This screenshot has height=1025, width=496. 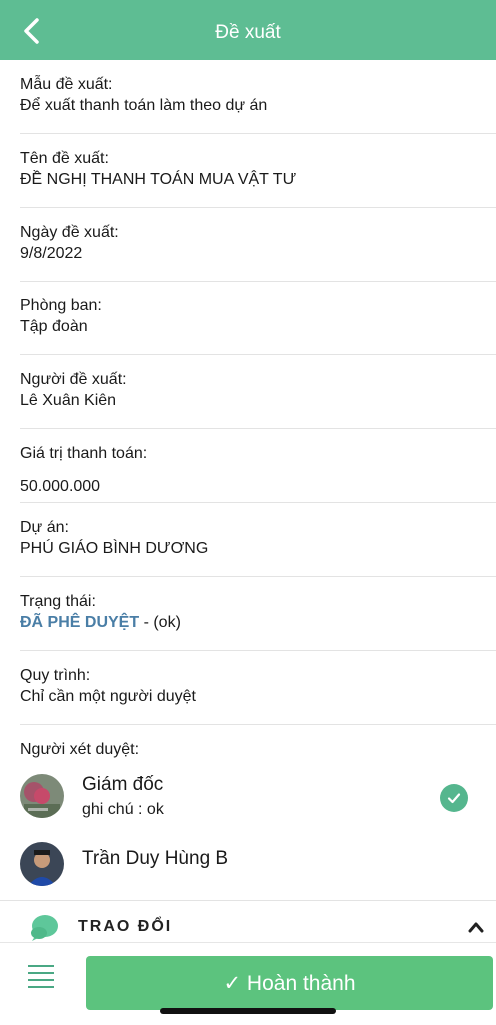 I want to click on field-value: Tập đoàn, so click(x=54, y=326).